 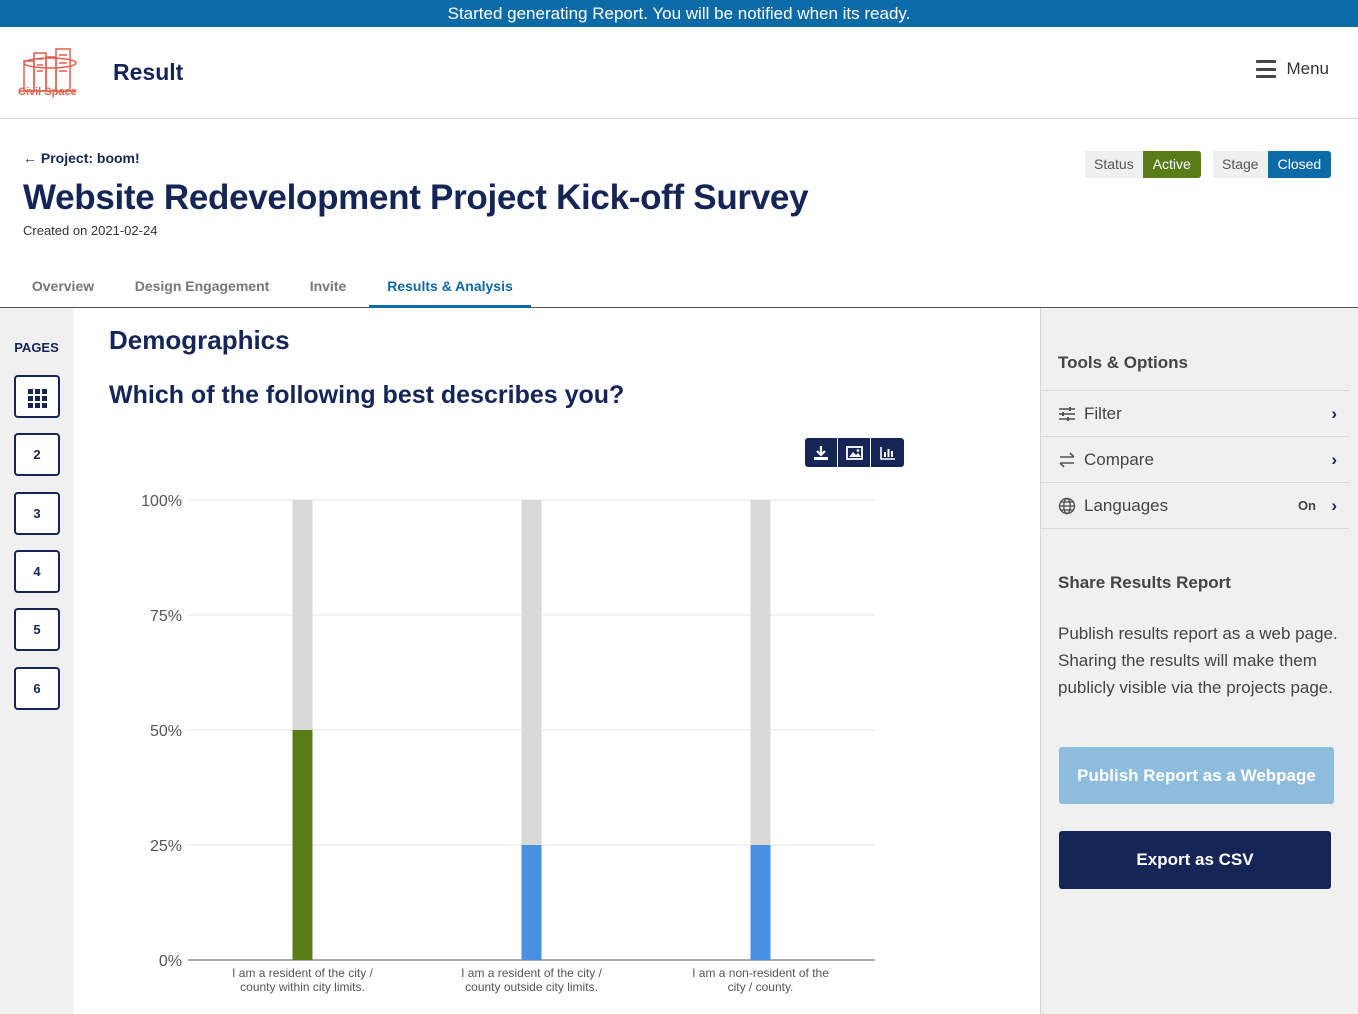 What do you see at coordinates (37, 688) in the screenshot?
I see `page-button-6: 6` at bounding box center [37, 688].